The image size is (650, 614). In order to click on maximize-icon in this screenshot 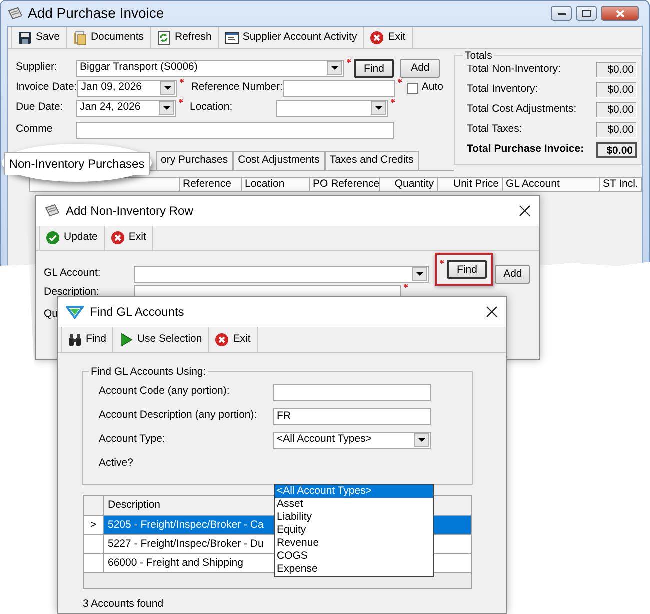, I will do `click(586, 13)`.